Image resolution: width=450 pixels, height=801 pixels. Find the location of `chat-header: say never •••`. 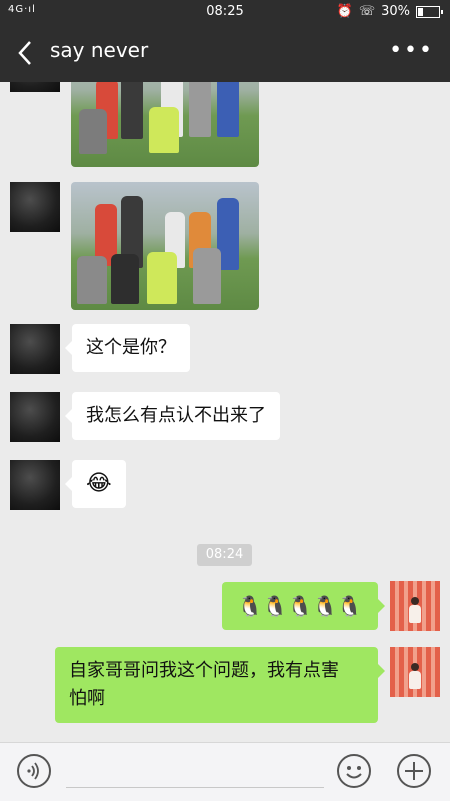

chat-header: say never ••• is located at coordinates (225, 53).